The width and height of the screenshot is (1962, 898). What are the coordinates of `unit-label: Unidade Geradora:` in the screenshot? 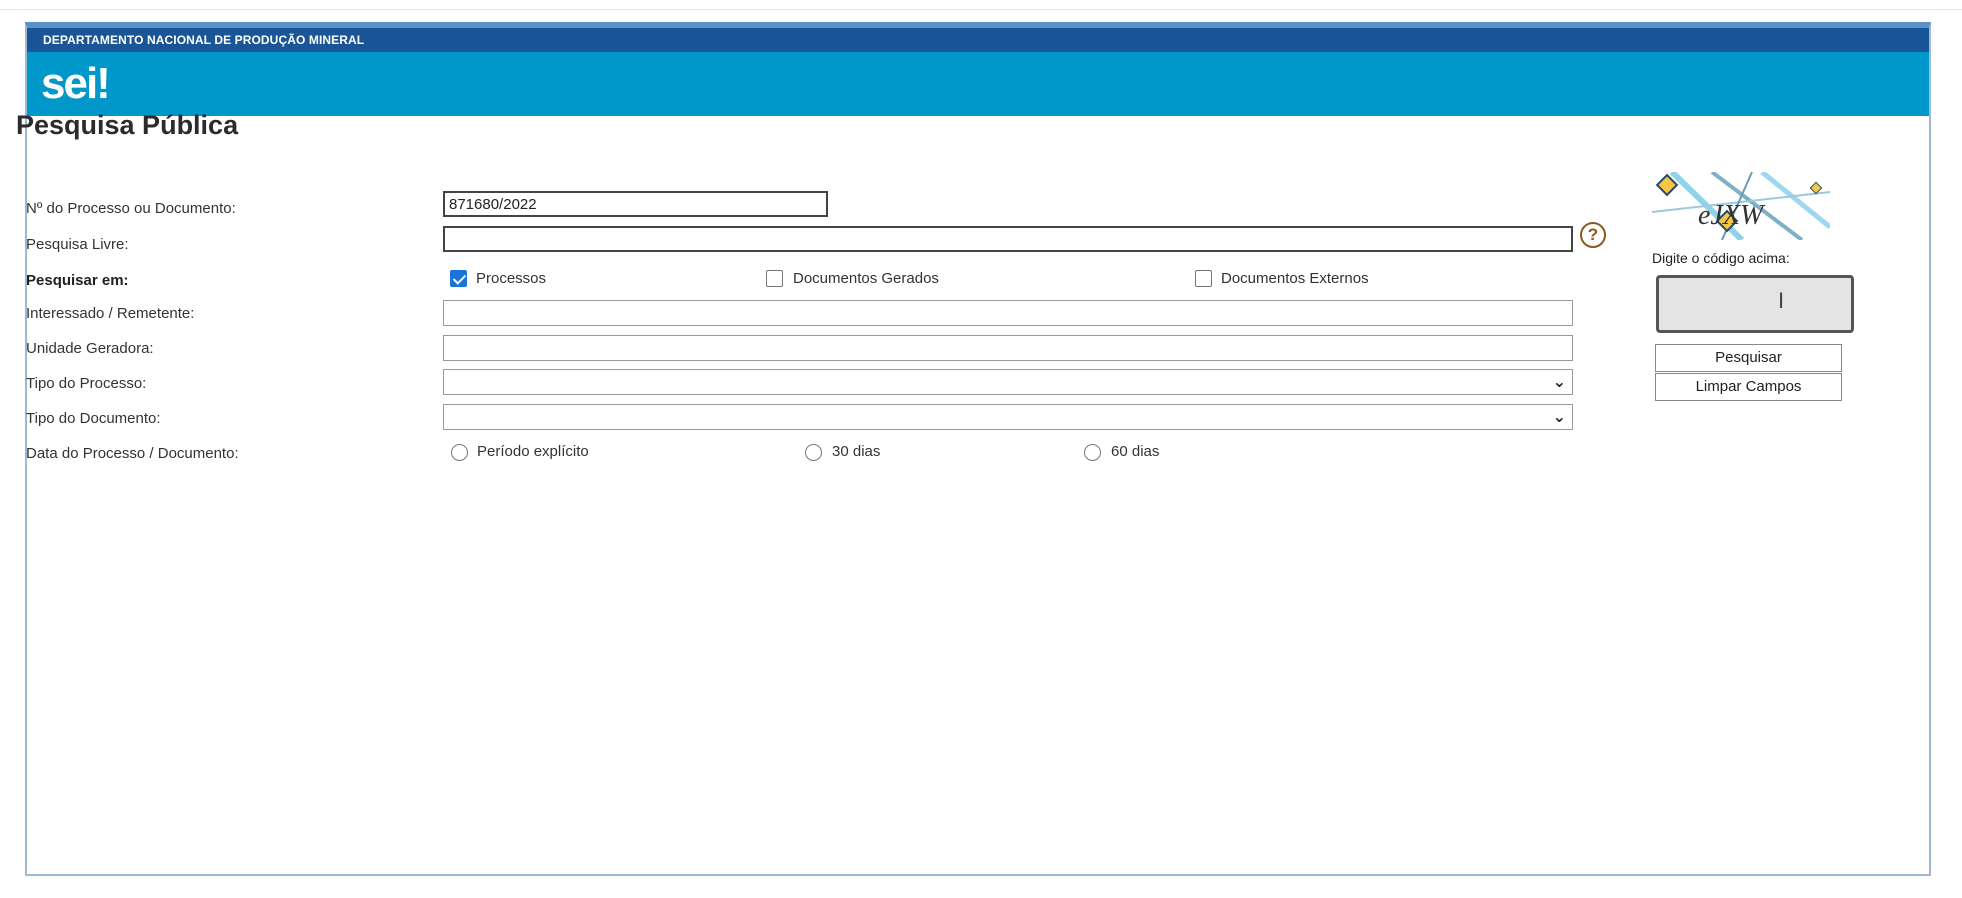 It's located at (90, 348).